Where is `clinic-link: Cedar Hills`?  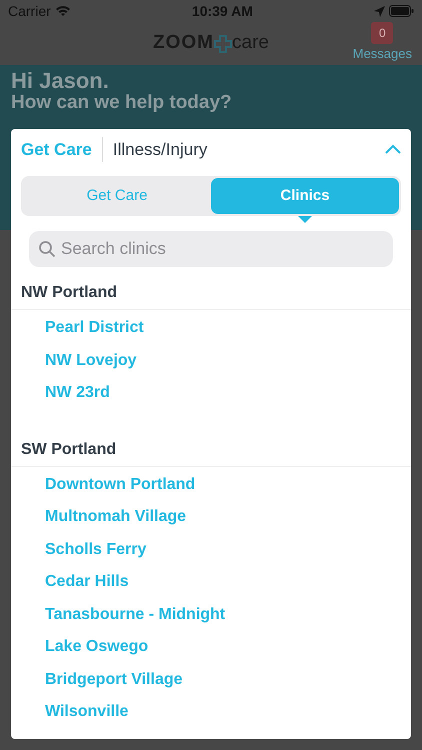 clinic-link: Cedar Hills is located at coordinates (211, 582).